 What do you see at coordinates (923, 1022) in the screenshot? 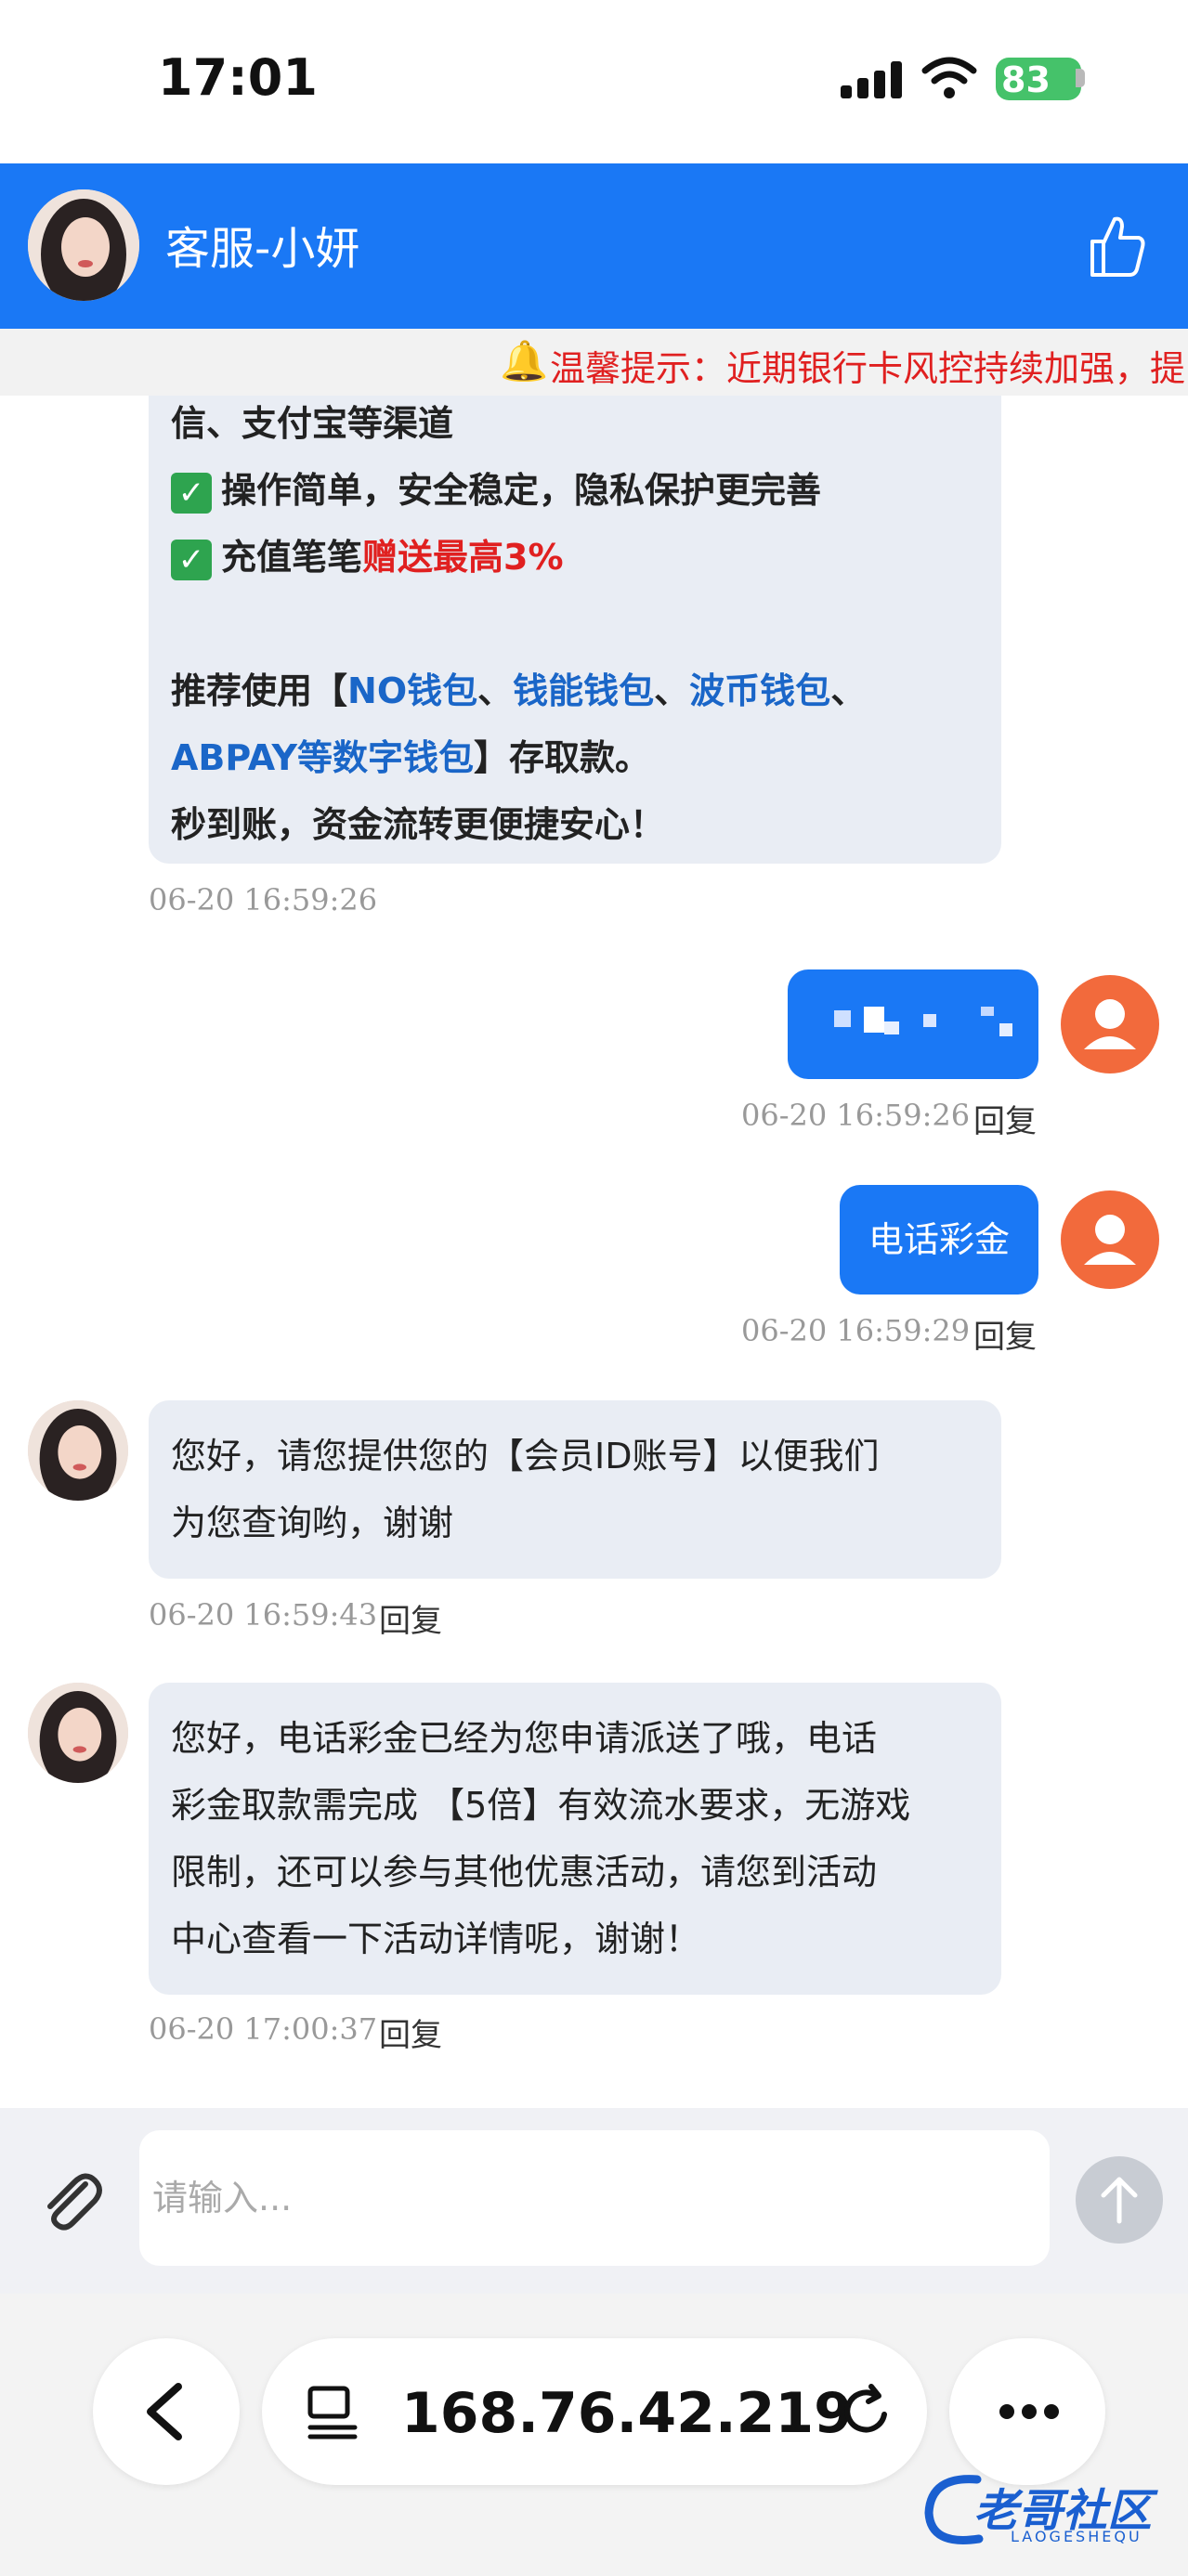
I see `blurred-content` at bounding box center [923, 1022].